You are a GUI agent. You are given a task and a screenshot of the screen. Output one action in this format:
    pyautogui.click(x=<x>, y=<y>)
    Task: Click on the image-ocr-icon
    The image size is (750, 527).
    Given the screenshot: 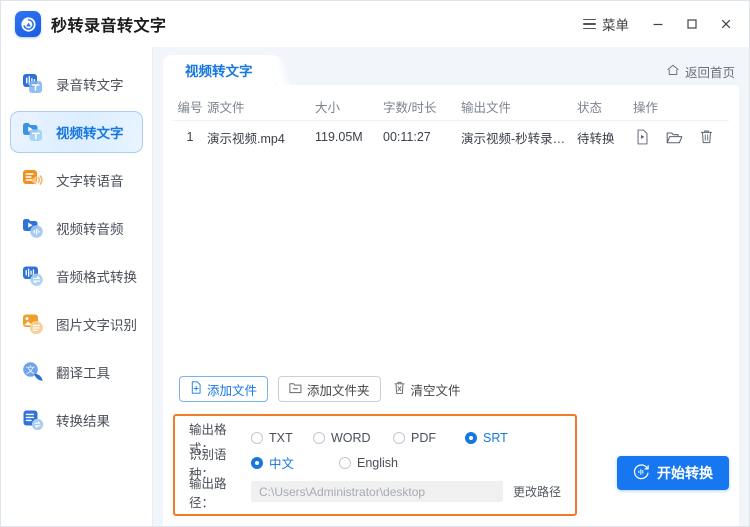 What is the action you would take?
    pyautogui.click(x=33, y=324)
    